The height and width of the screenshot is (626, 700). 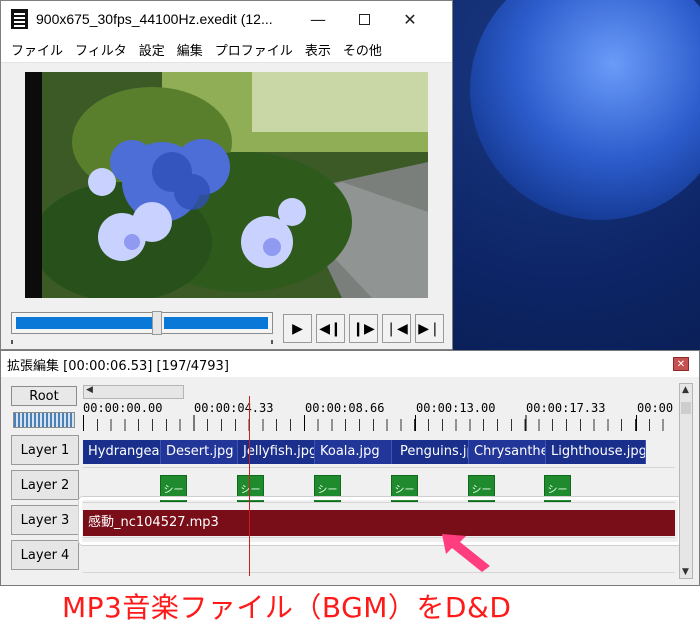 What do you see at coordinates (362, 49) in the screenshot?
I see `menu-other: その他` at bounding box center [362, 49].